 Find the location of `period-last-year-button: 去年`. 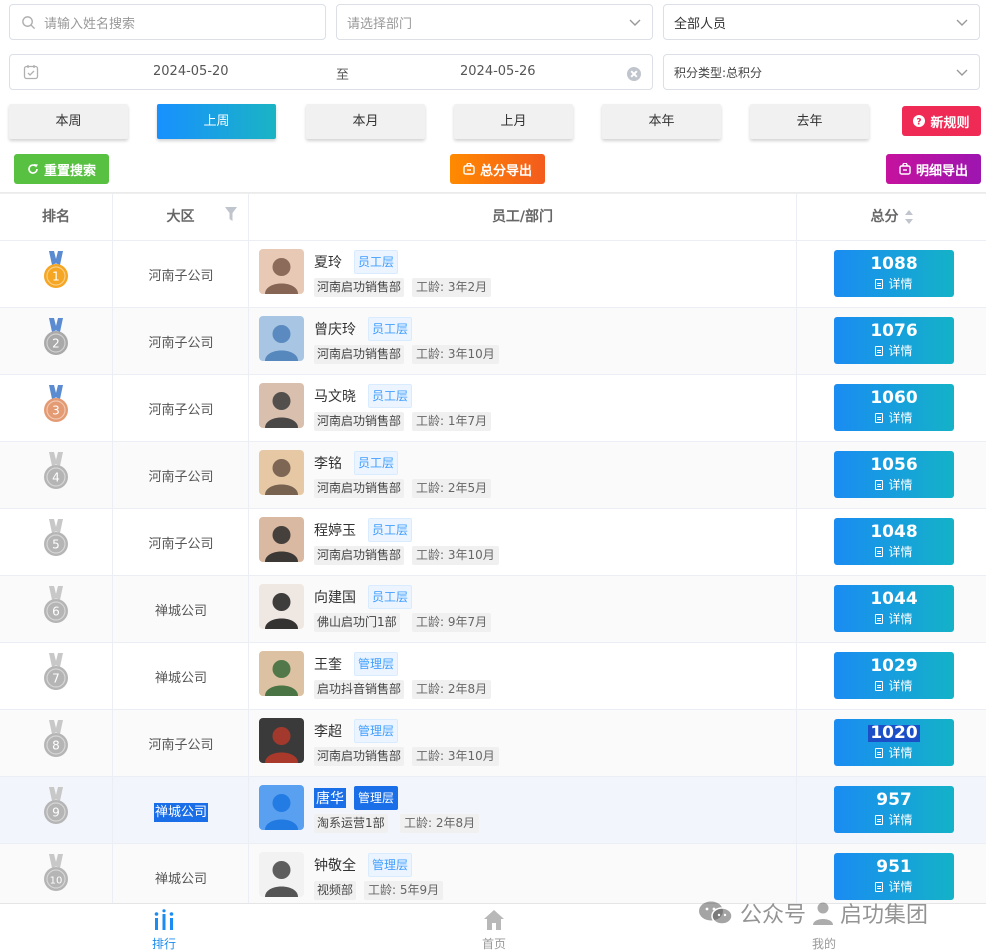

period-last-year-button: 去年 is located at coordinates (809, 121).